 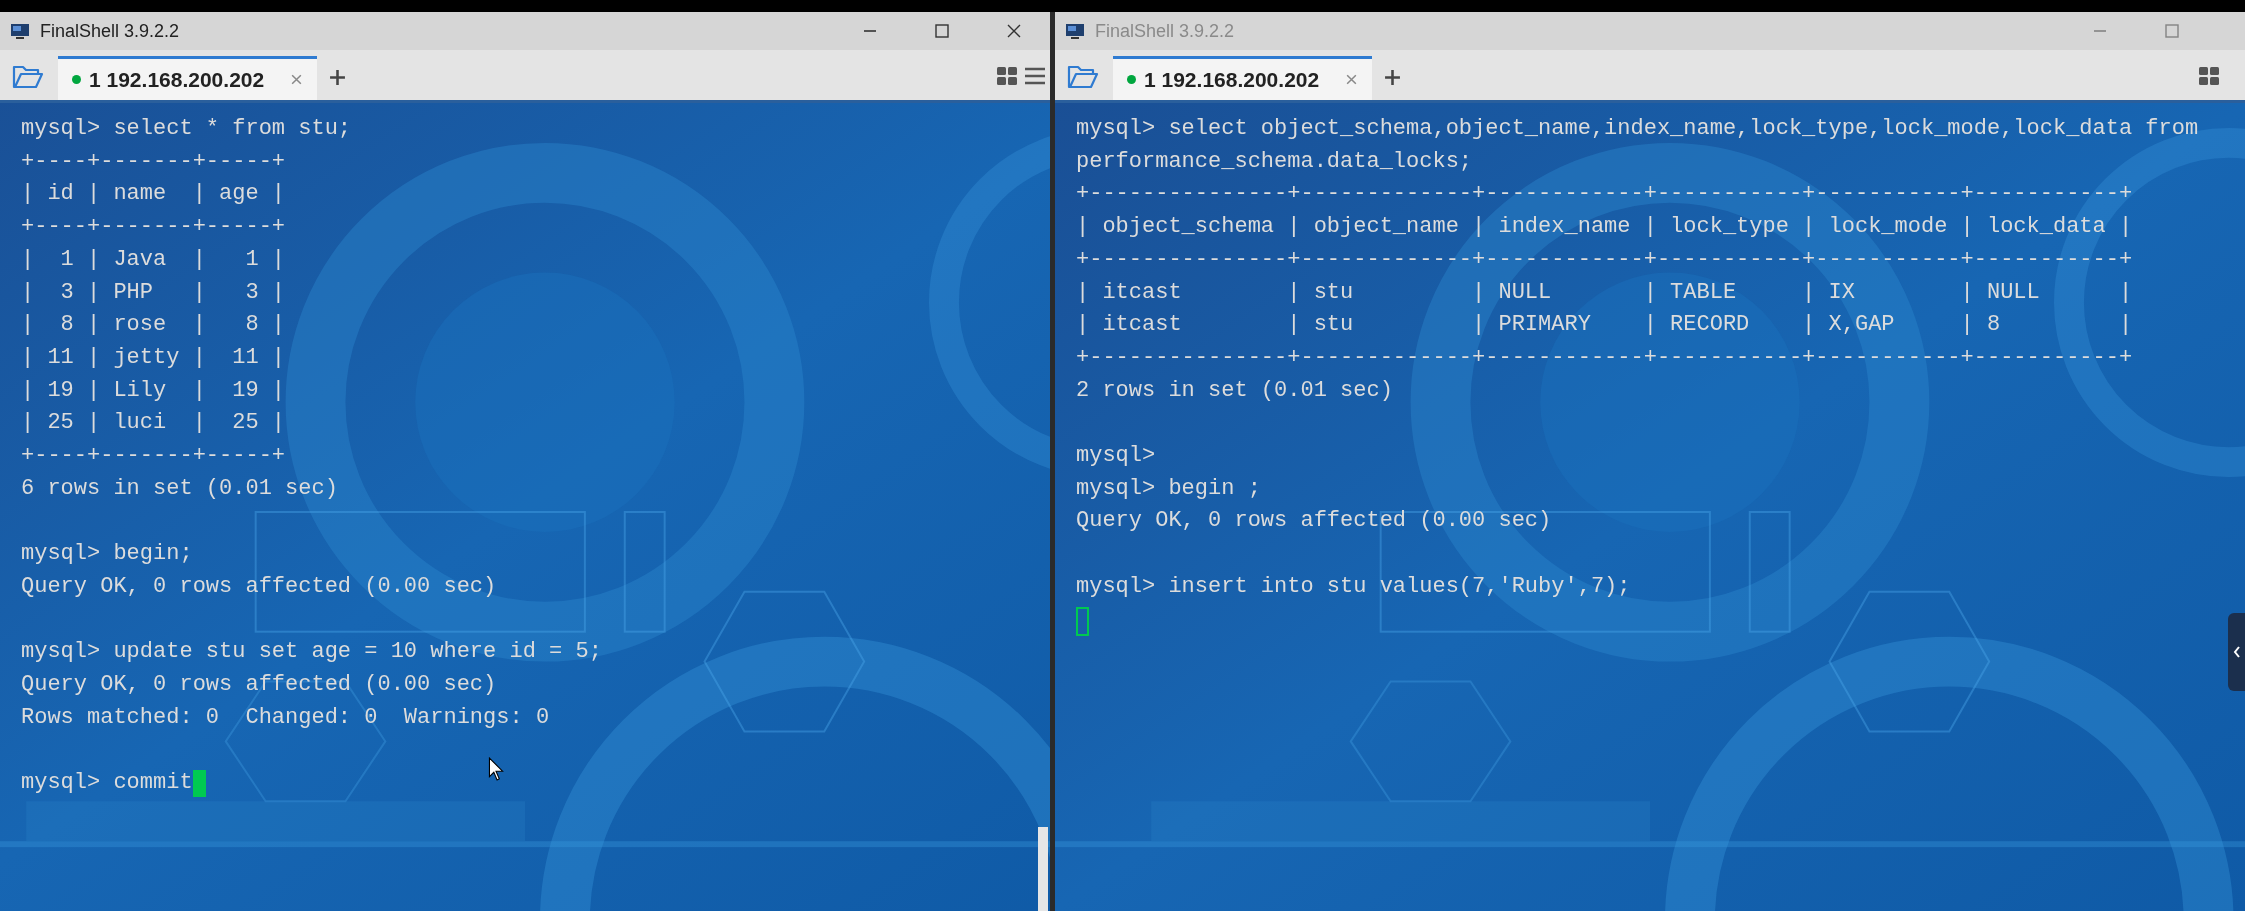 What do you see at coordinates (1354, 586) in the screenshot?
I see `terminal-line: mysql> insert into stu values(7,'Ruby',7);` at bounding box center [1354, 586].